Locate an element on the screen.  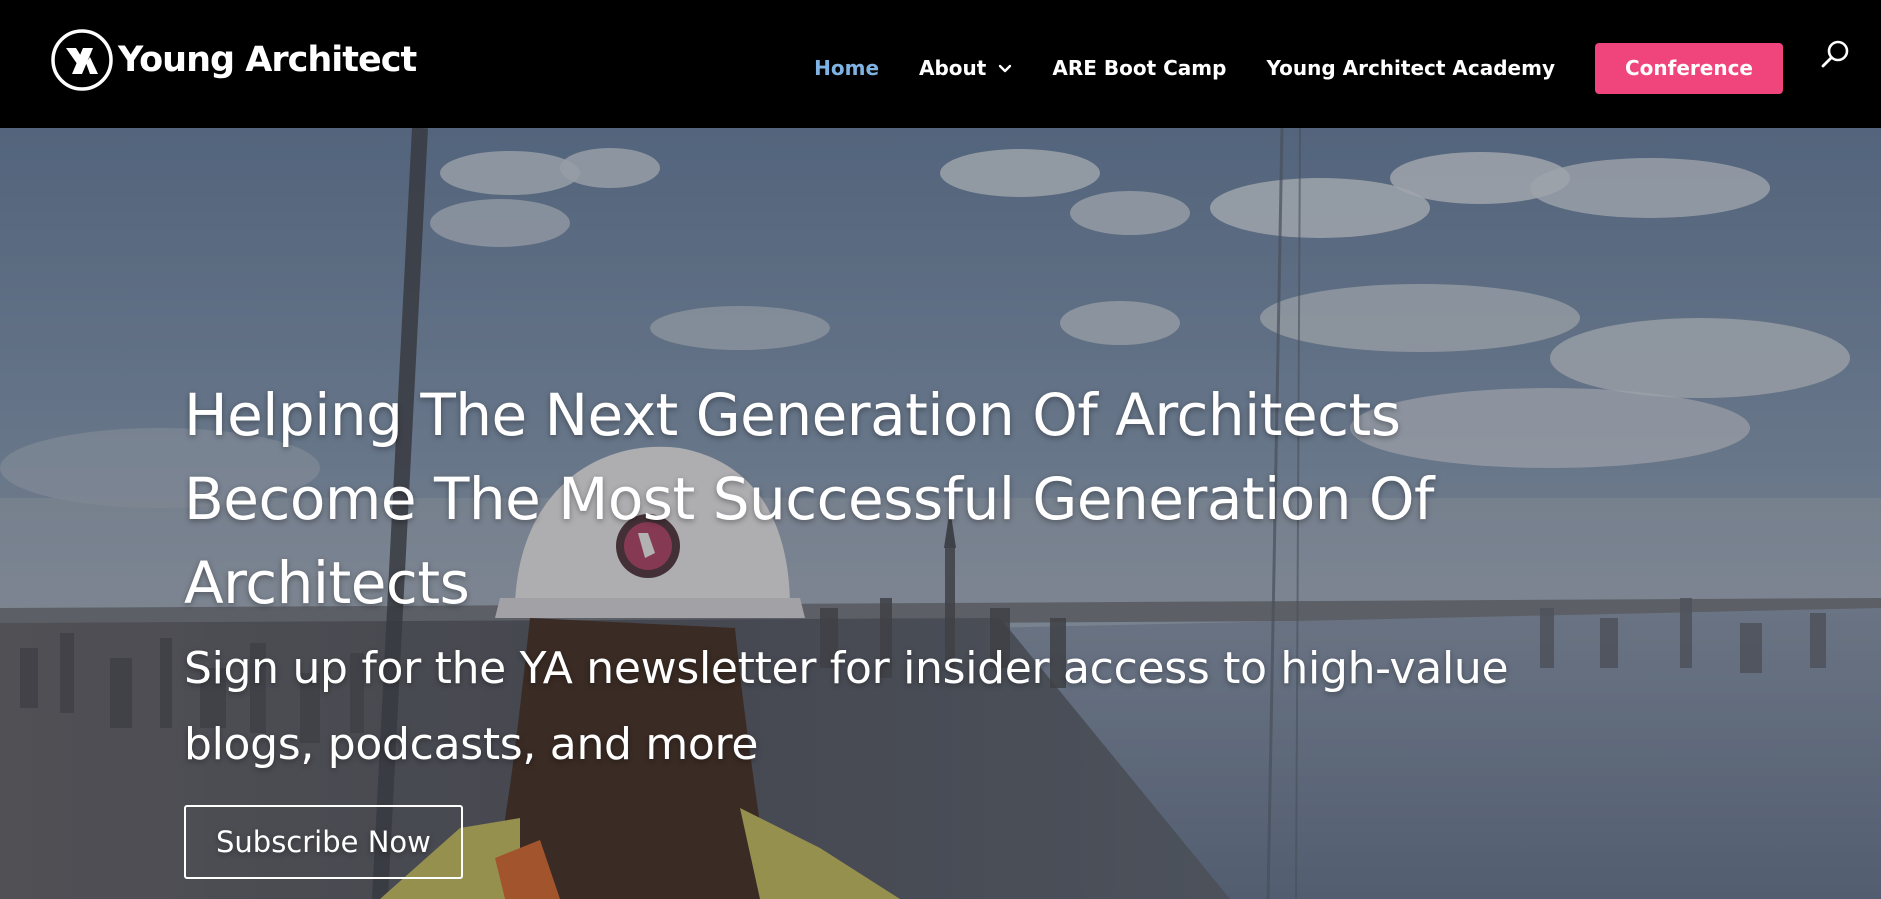
conference-button: Conference is located at coordinates (1688, 68).